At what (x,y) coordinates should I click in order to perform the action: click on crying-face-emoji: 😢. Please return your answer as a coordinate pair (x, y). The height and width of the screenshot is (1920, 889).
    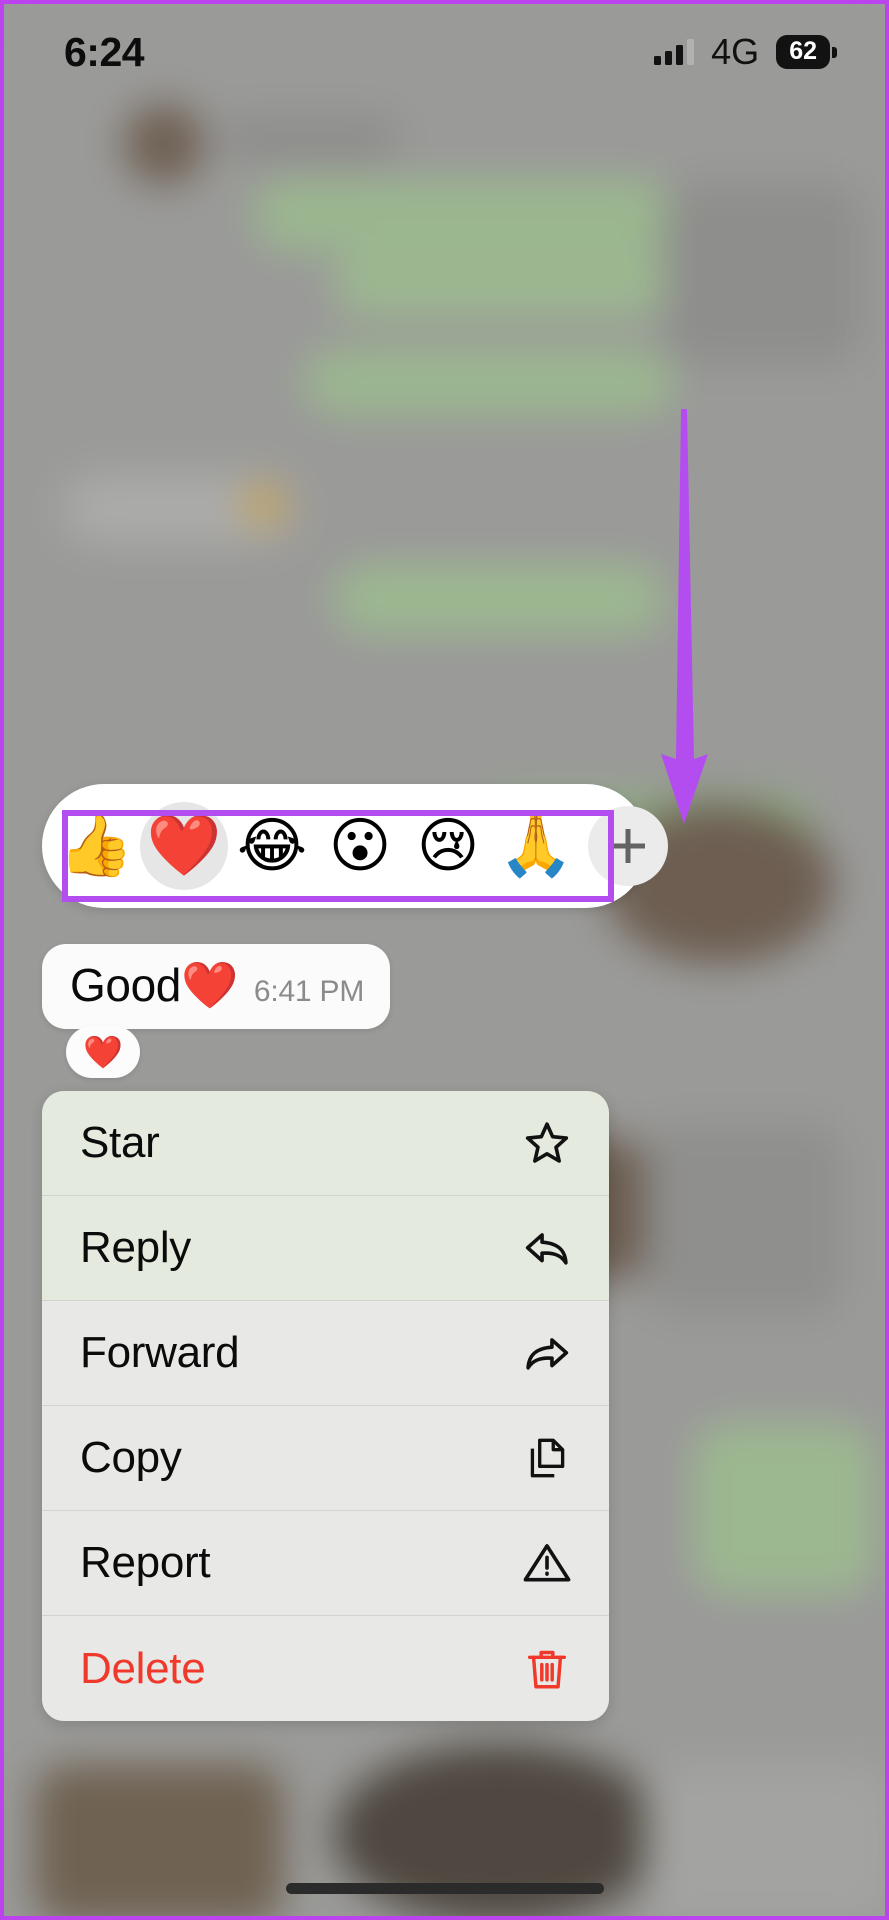
    Looking at the image, I should click on (448, 846).